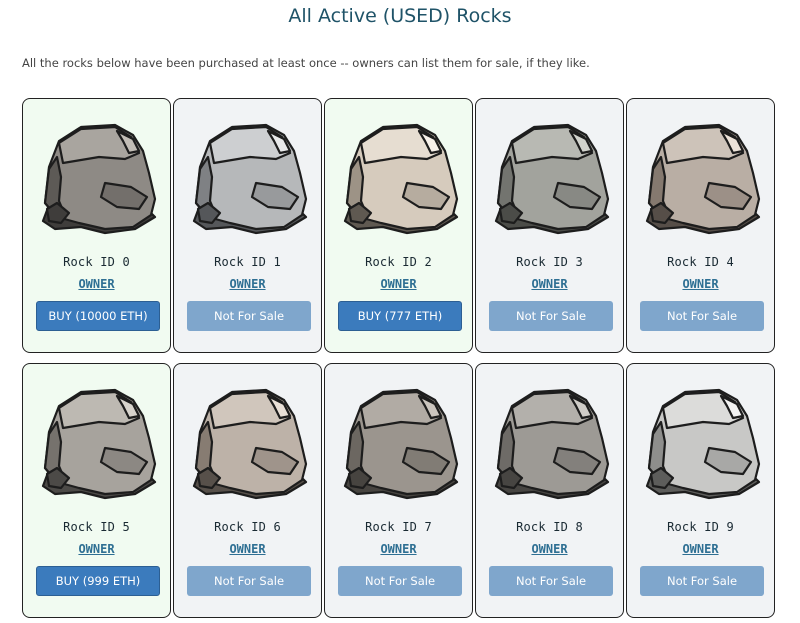 The height and width of the screenshot is (623, 800). What do you see at coordinates (549, 527) in the screenshot?
I see `rock-id-label: Rock ID 8` at bounding box center [549, 527].